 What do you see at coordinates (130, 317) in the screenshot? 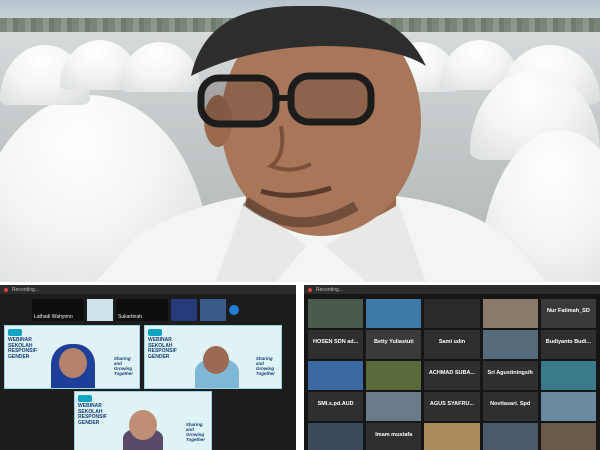
I see `participant-name: Sukartinah` at bounding box center [130, 317].